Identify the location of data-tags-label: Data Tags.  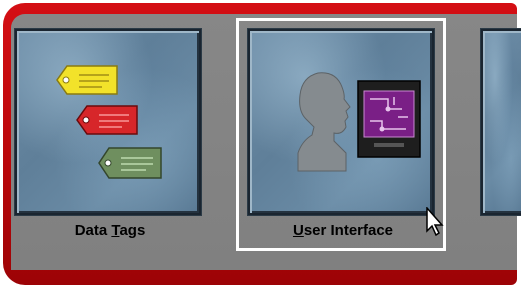
(110, 230).